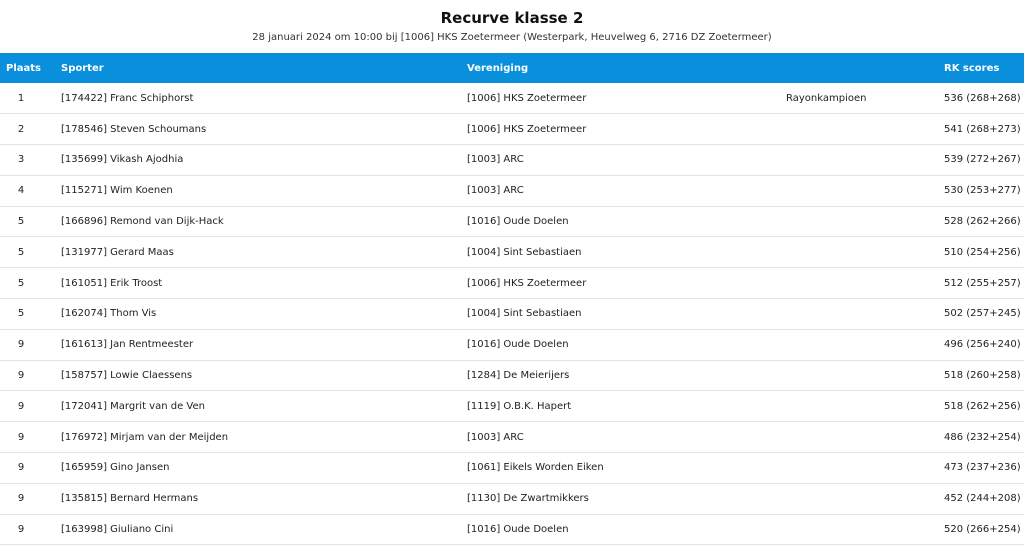  I want to click on cell-rk-score: 530 (253+277), so click(982, 191).